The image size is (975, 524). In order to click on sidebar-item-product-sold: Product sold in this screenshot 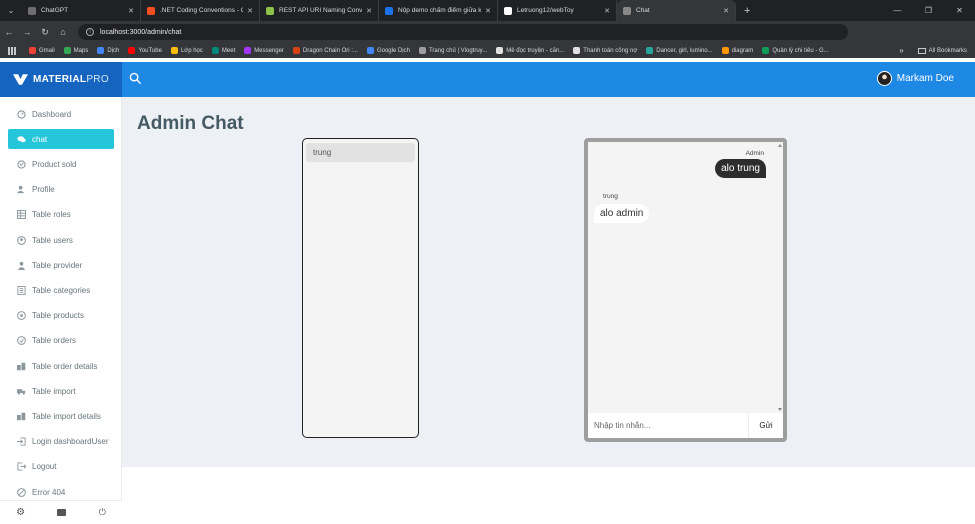, I will do `click(61, 164)`.